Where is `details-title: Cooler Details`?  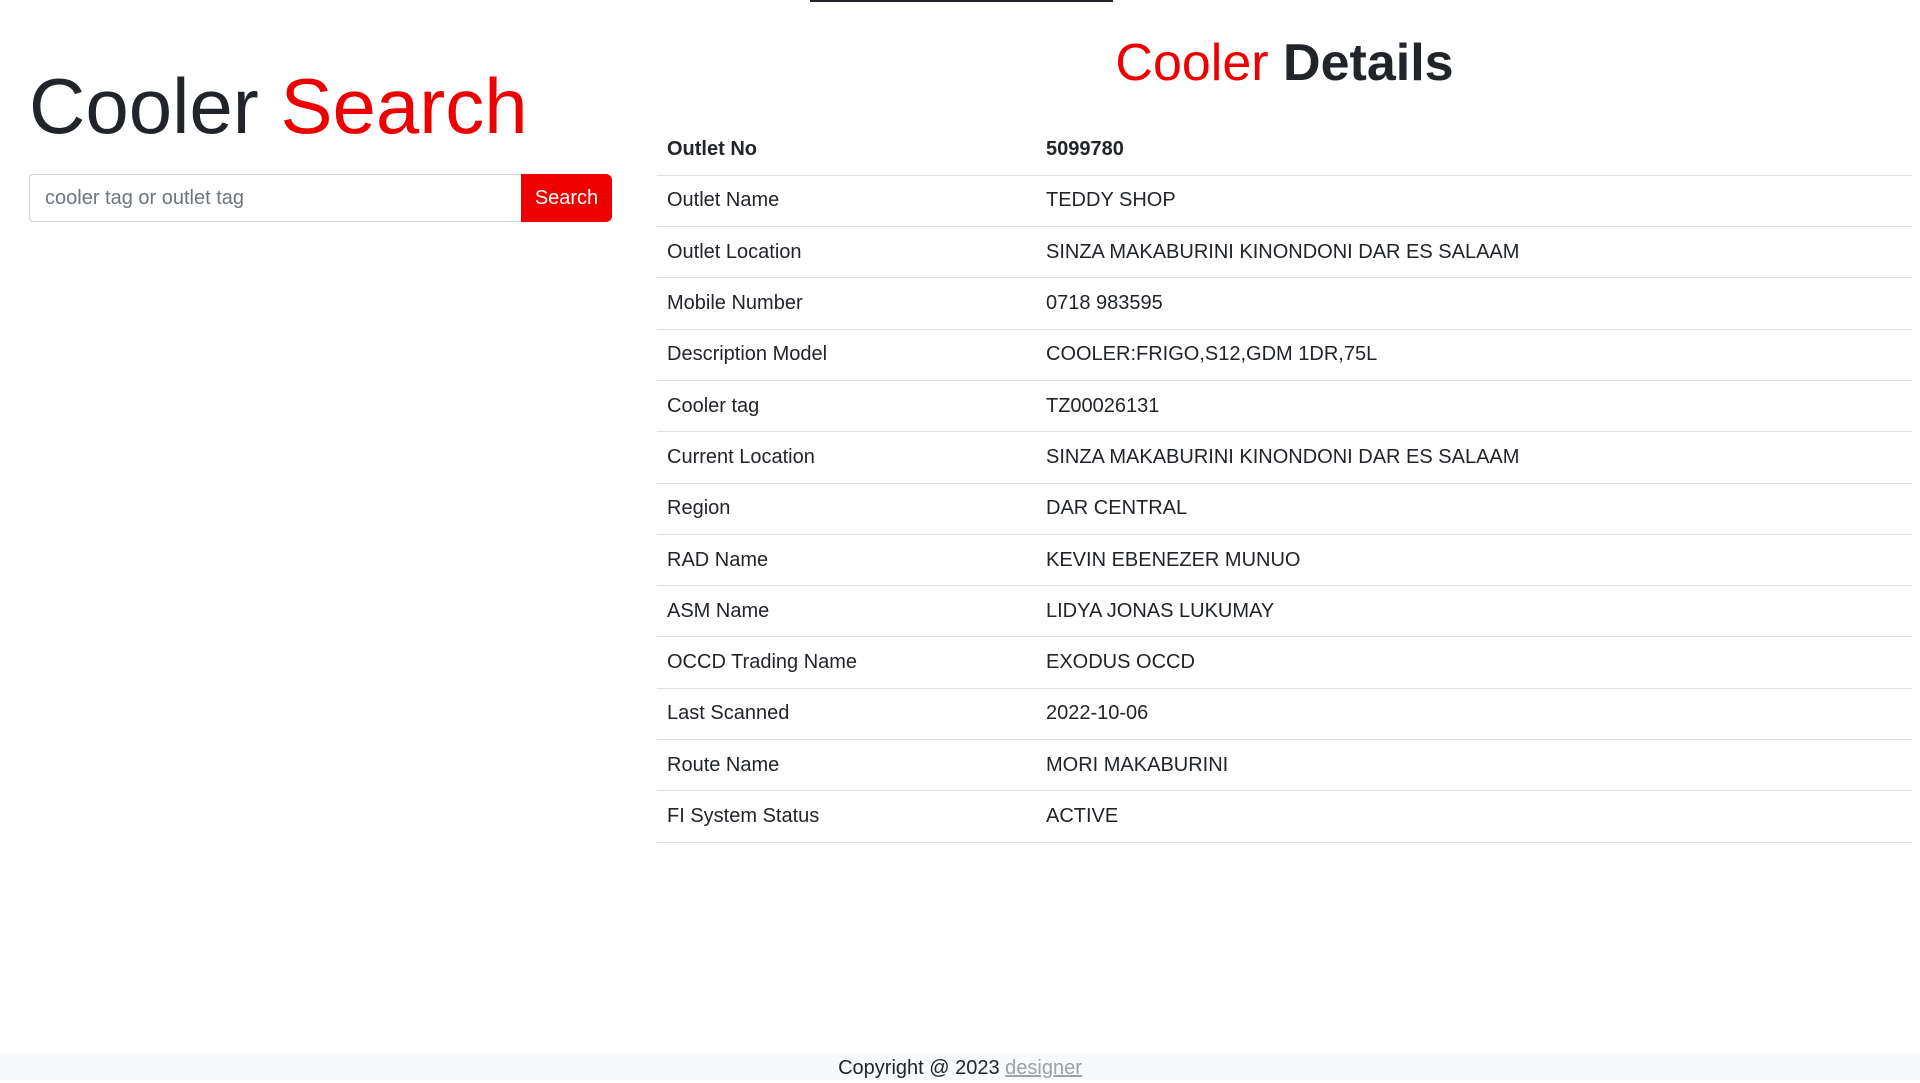
details-title: Cooler Details is located at coordinates (1284, 63).